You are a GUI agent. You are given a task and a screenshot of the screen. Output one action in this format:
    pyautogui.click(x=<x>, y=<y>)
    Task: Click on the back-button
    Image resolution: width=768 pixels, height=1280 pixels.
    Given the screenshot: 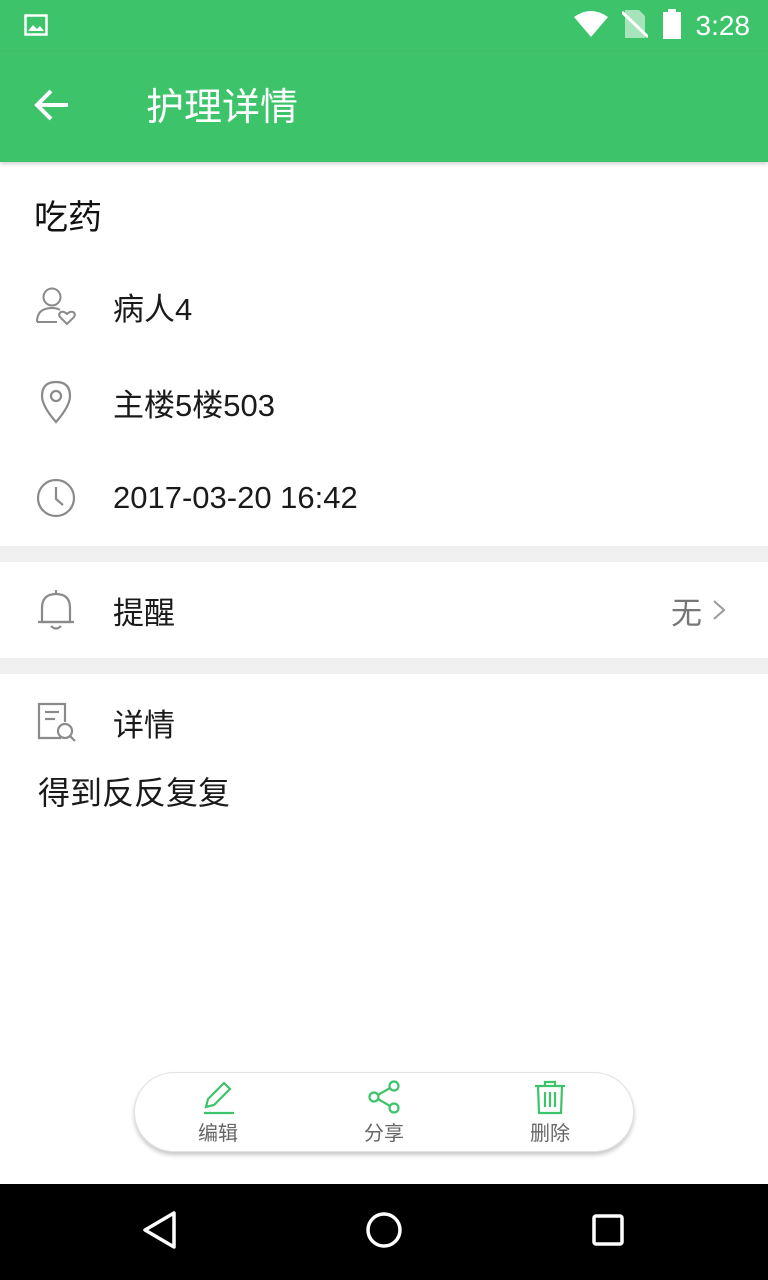 What is the action you would take?
    pyautogui.click(x=52, y=107)
    